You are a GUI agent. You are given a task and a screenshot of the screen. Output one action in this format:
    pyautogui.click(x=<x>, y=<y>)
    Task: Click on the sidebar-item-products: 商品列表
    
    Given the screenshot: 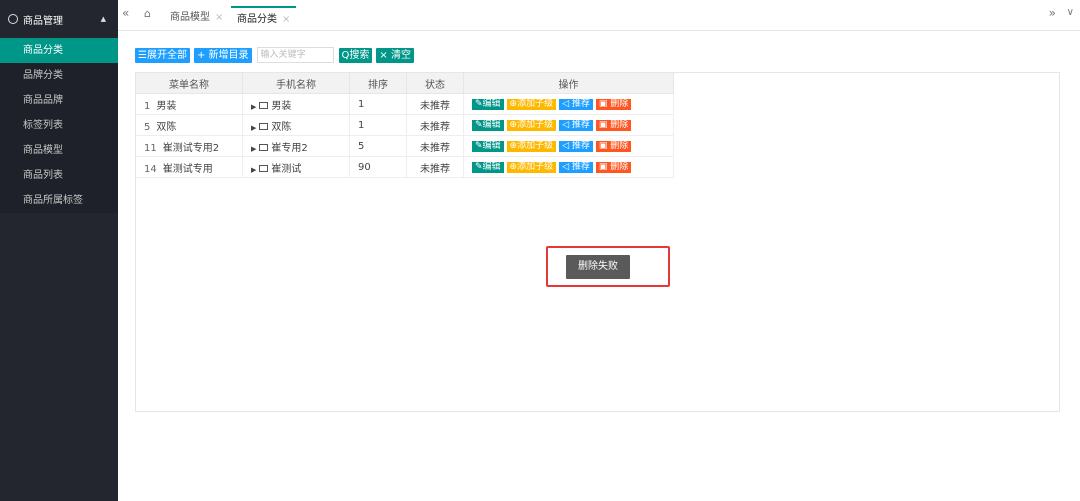 What is the action you would take?
    pyautogui.click(x=59, y=175)
    